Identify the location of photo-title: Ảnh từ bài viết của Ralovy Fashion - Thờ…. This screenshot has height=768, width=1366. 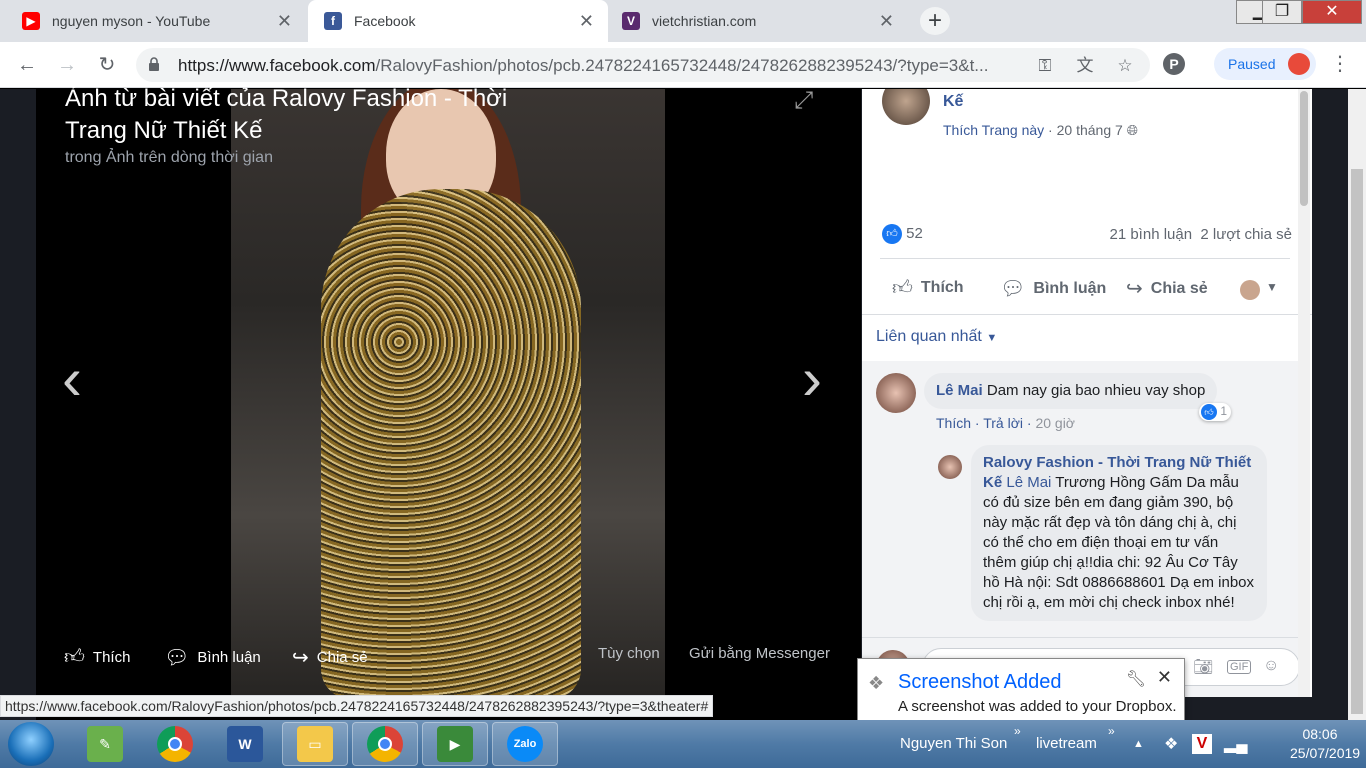
(286, 114).